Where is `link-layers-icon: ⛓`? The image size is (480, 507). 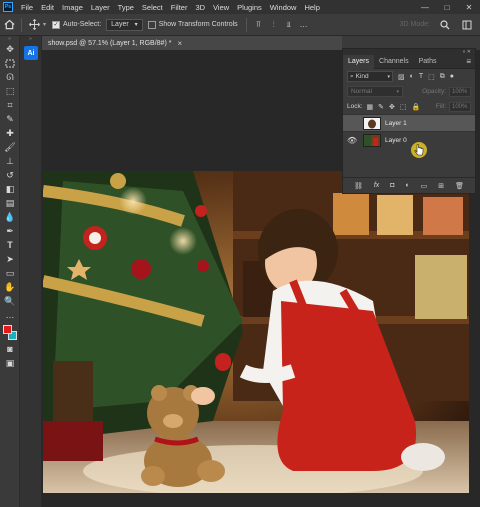
link-layers-icon: ⛓ is located at coordinates (358, 186).